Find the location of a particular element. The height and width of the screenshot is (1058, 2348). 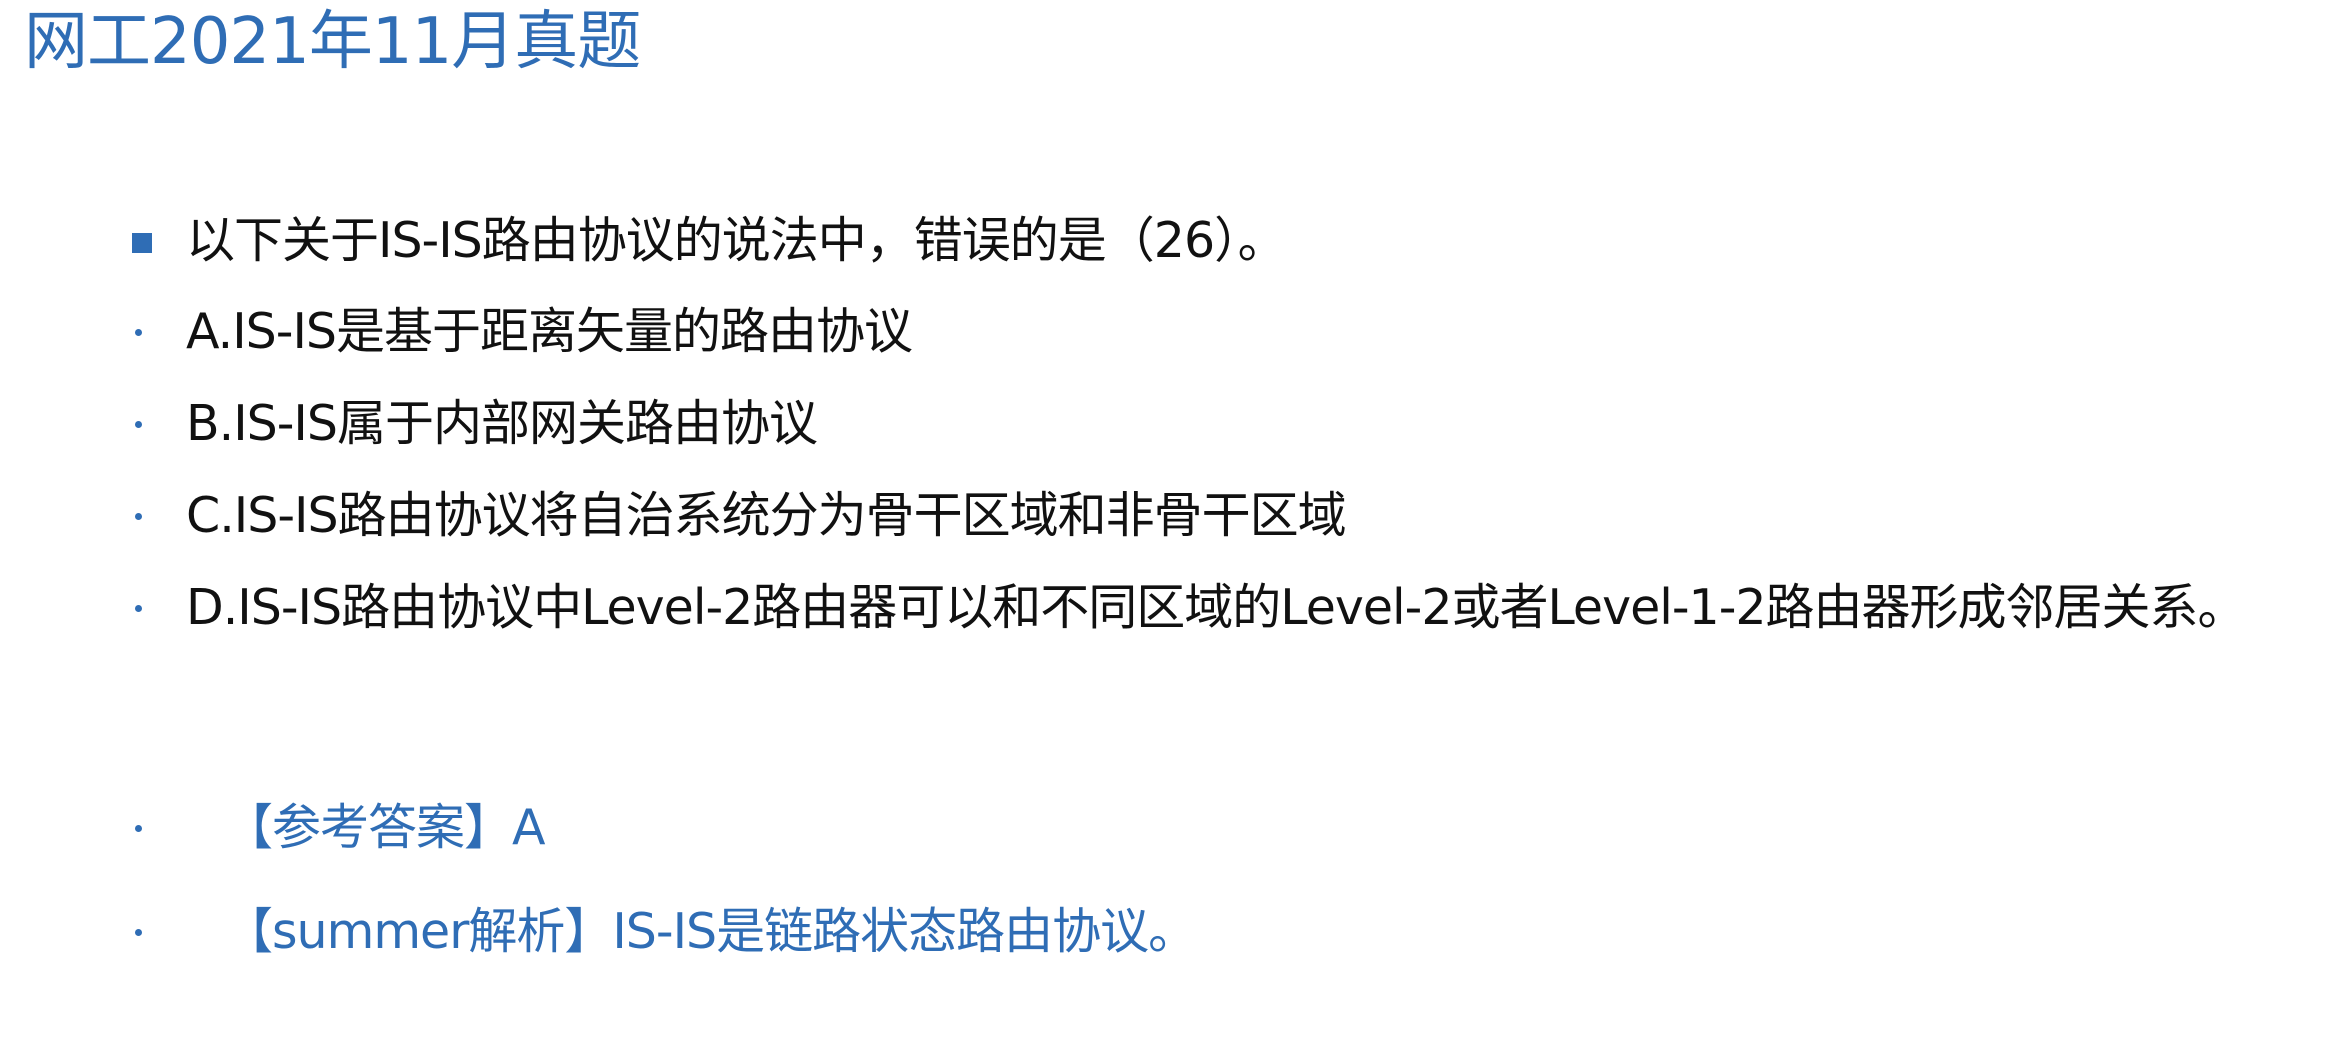

answer-text: 【参考答案】A is located at coordinates (385, 827).